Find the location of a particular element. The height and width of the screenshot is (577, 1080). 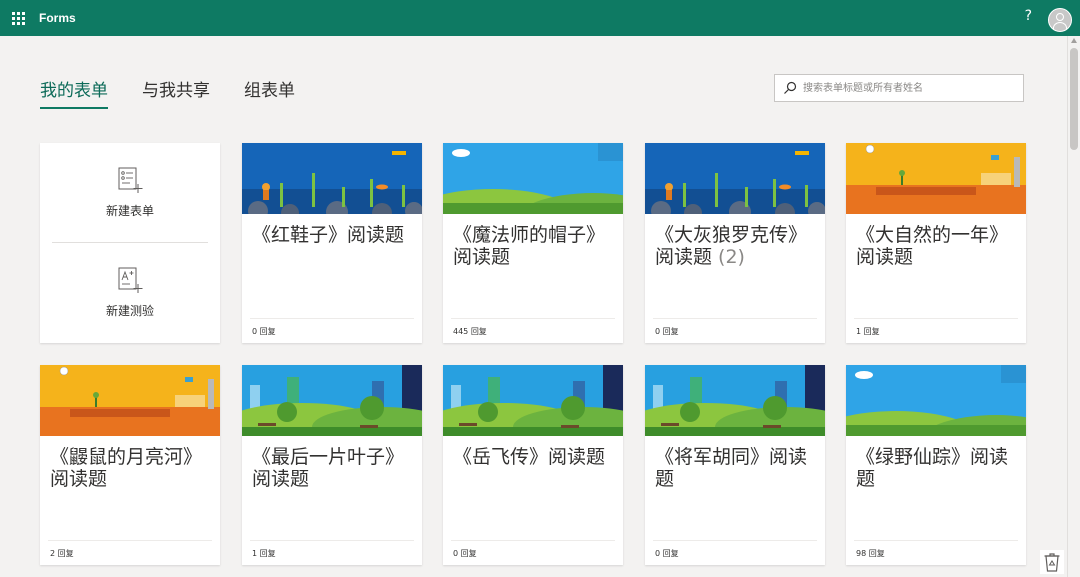

tab-group-forms: 组表单 is located at coordinates (269, 92).